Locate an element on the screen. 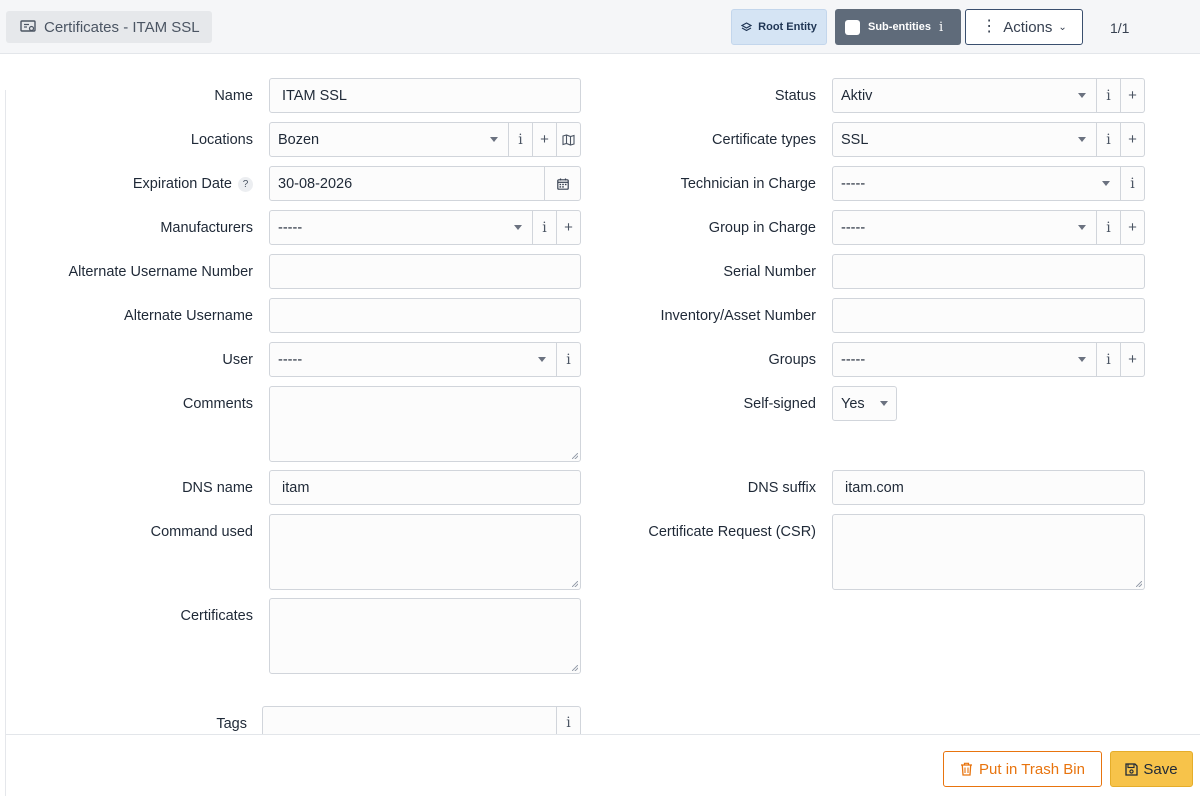 This screenshot has width=1200, height=796. certificate-types-select: SSL i + is located at coordinates (988, 139).